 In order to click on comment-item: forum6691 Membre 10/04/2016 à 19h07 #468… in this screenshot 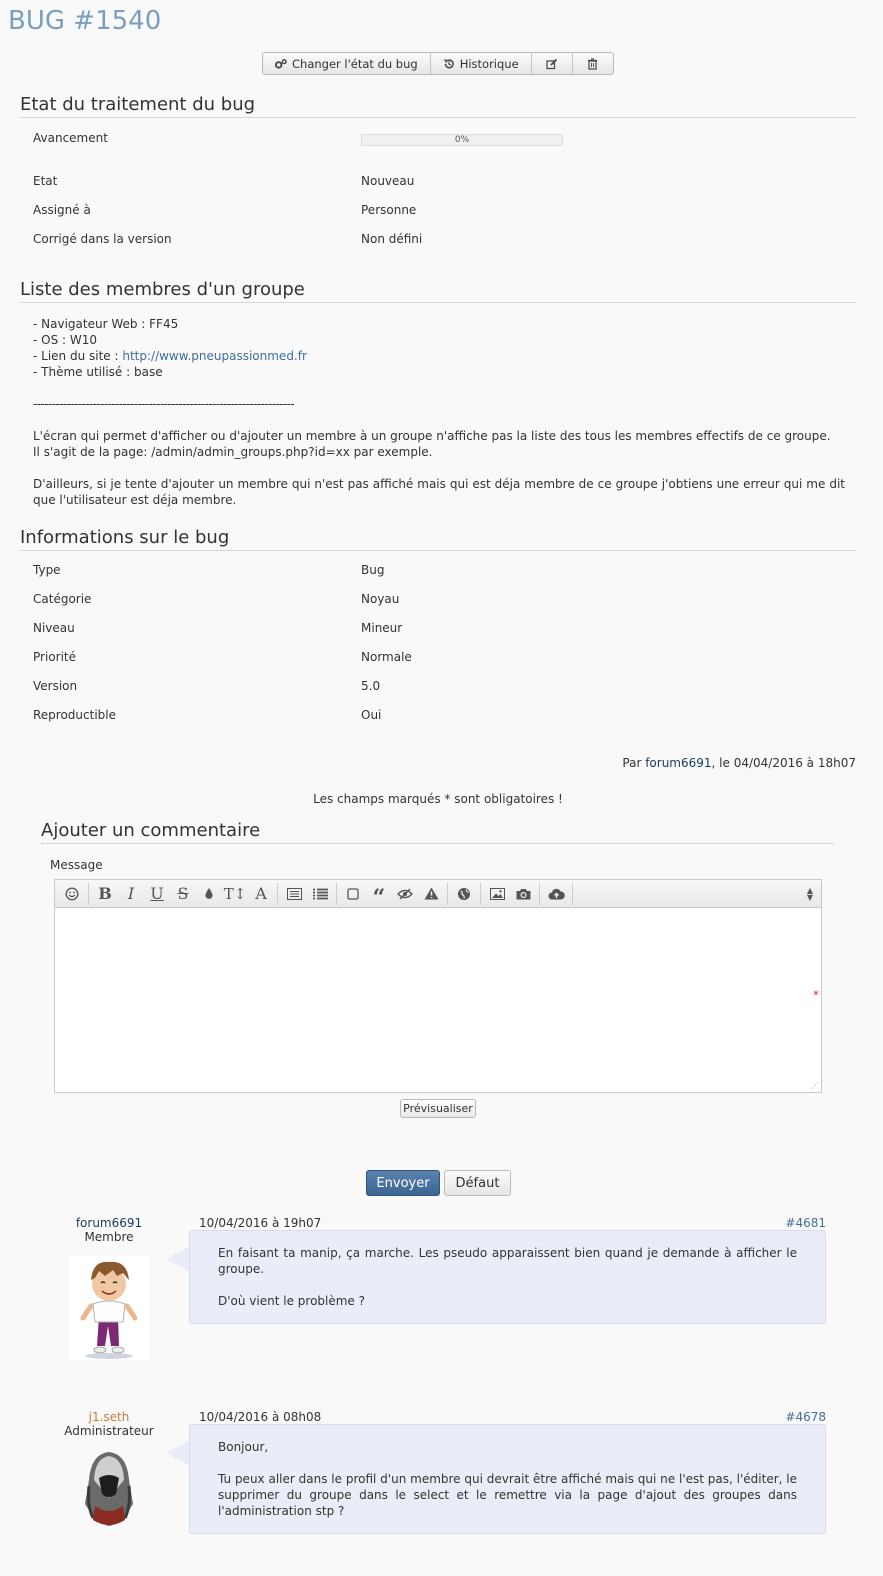, I will do `click(440, 1291)`.